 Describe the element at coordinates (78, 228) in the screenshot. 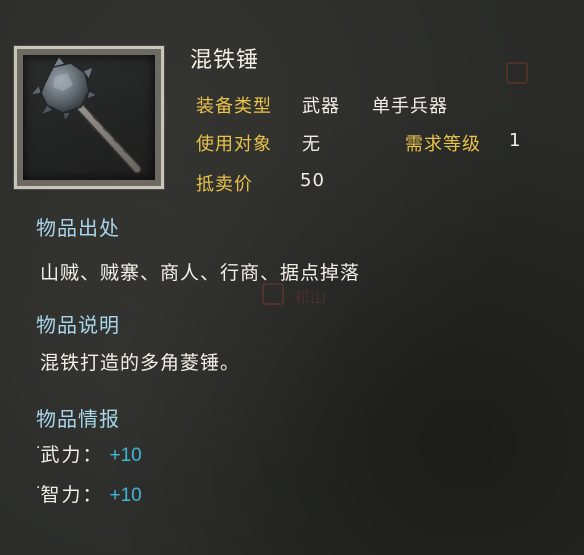

I see `source-title: 物品出处` at that location.